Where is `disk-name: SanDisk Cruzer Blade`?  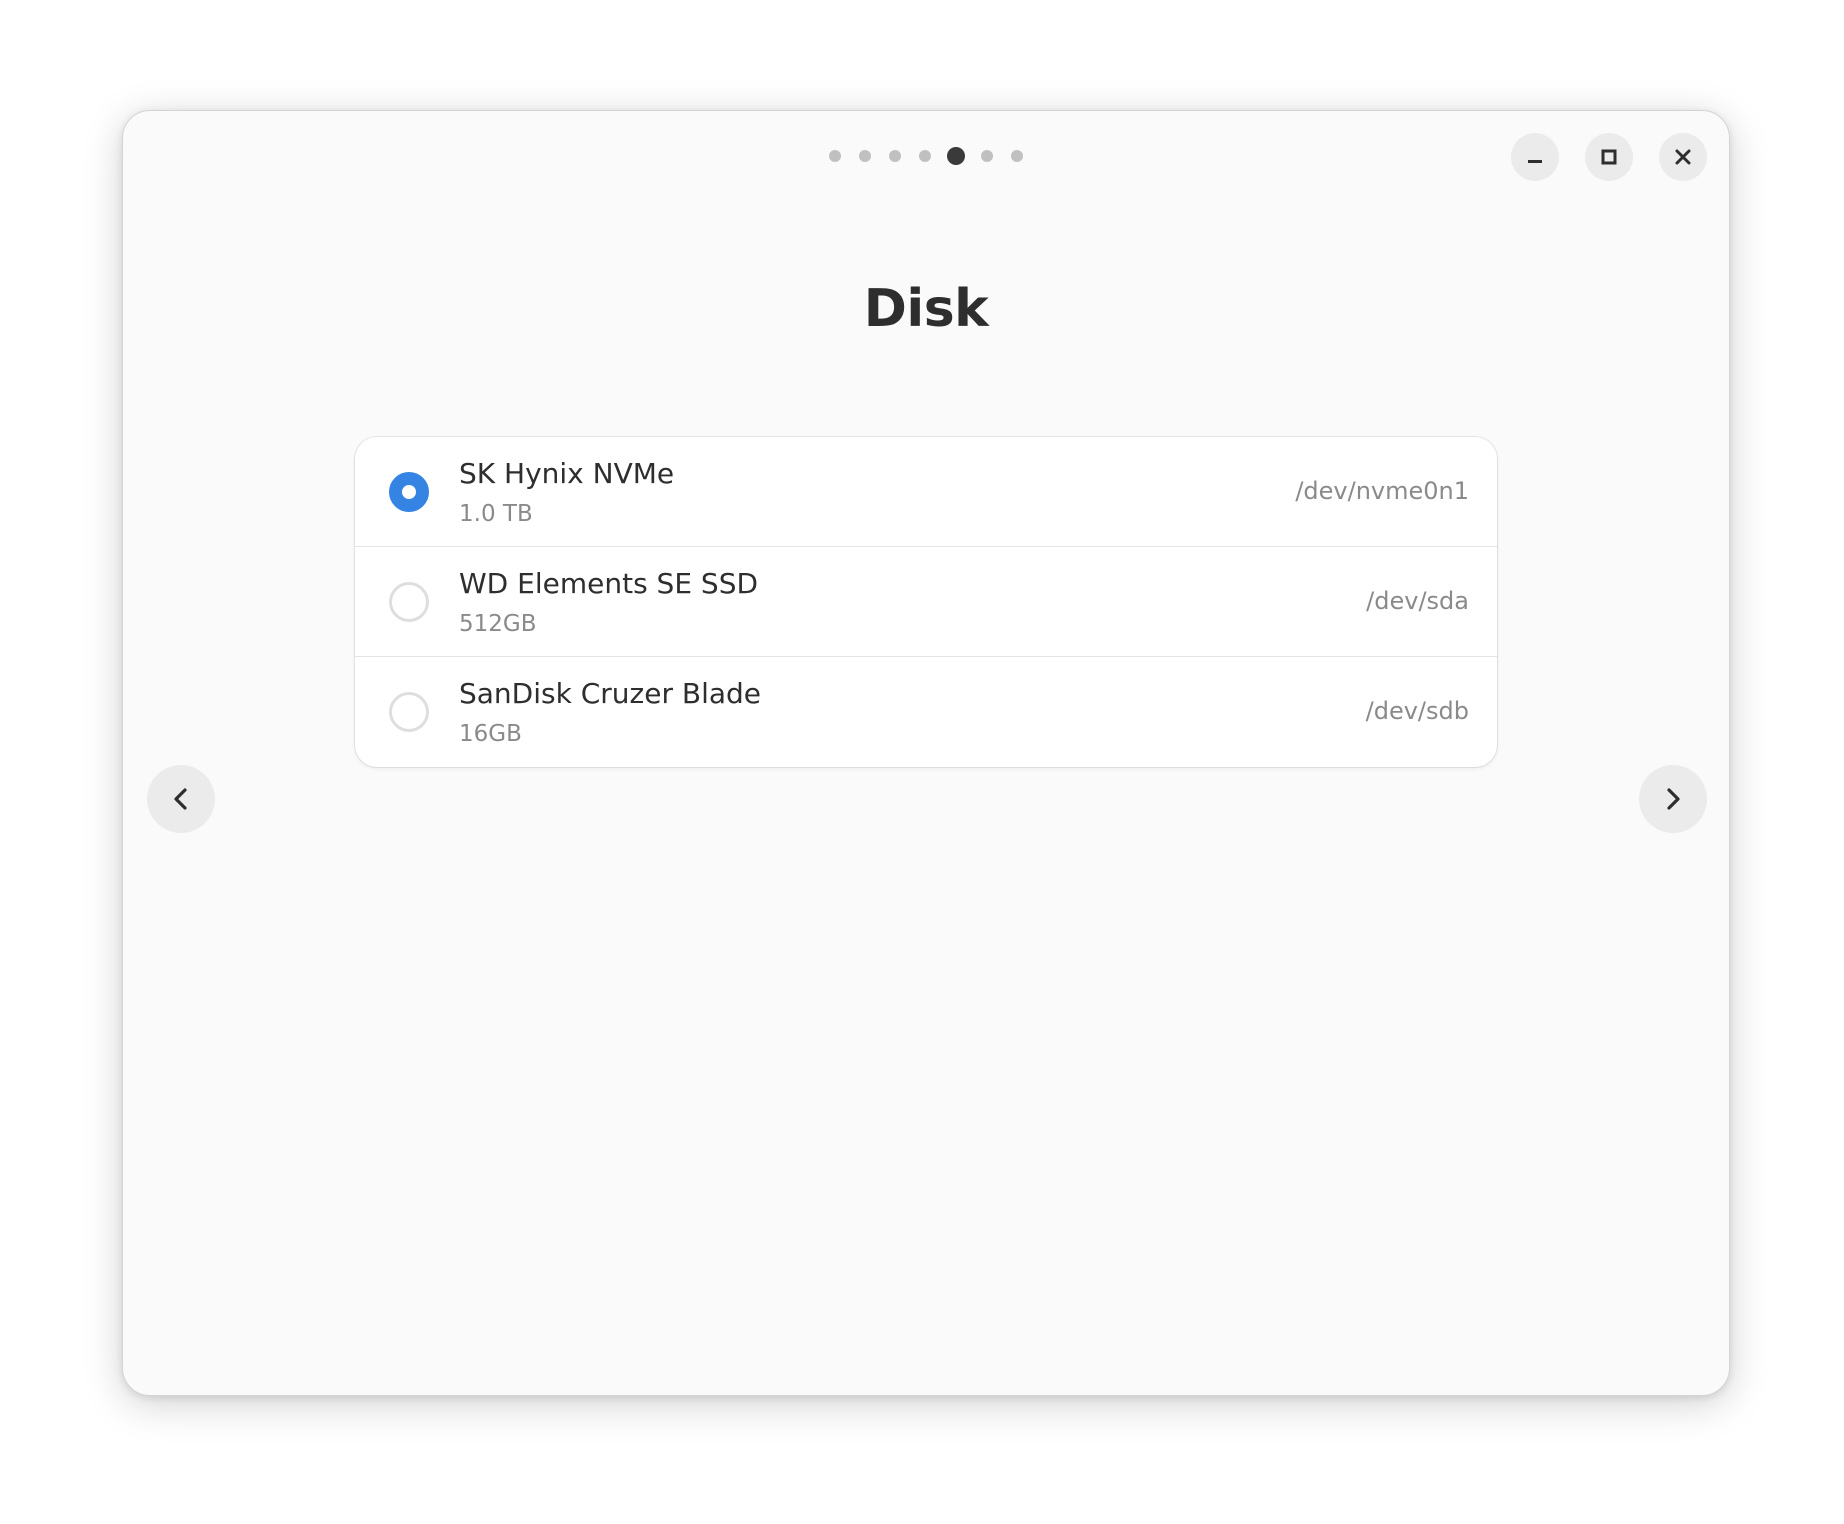
disk-name: SanDisk Cruzer Blade is located at coordinates (610, 693).